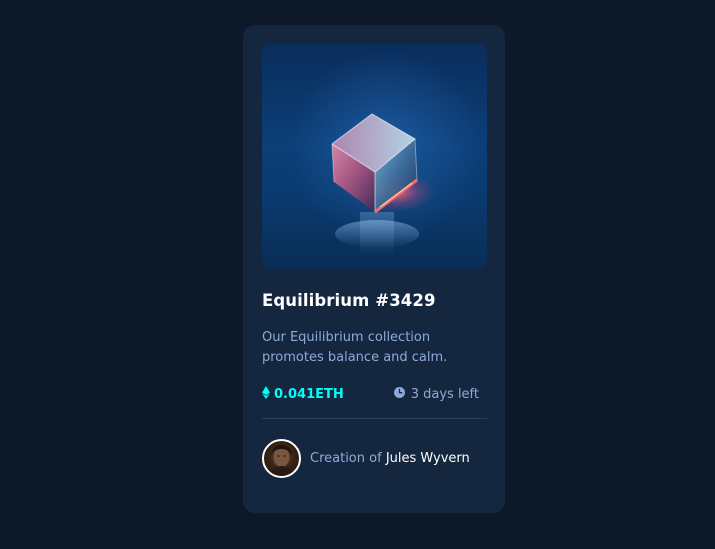 Image resolution: width=715 pixels, height=549 pixels. I want to click on creator-name: Jules Wyvern, so click(428, 458).